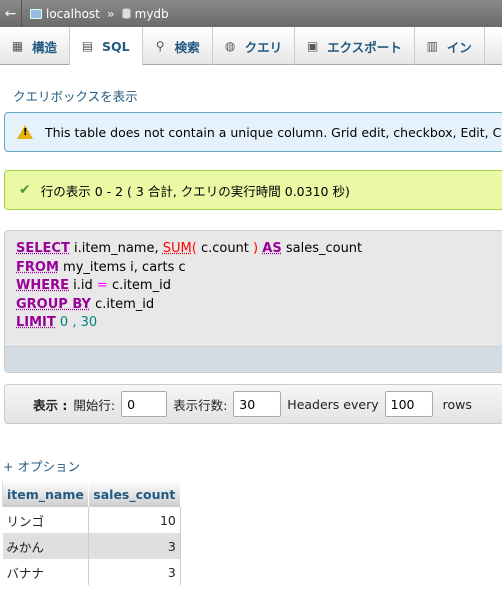 The height and width of the screenshot is (591, 502). Describe the element at coordinates (312, 46) in the screenshot. I see `export-icon: ▣` at that location.